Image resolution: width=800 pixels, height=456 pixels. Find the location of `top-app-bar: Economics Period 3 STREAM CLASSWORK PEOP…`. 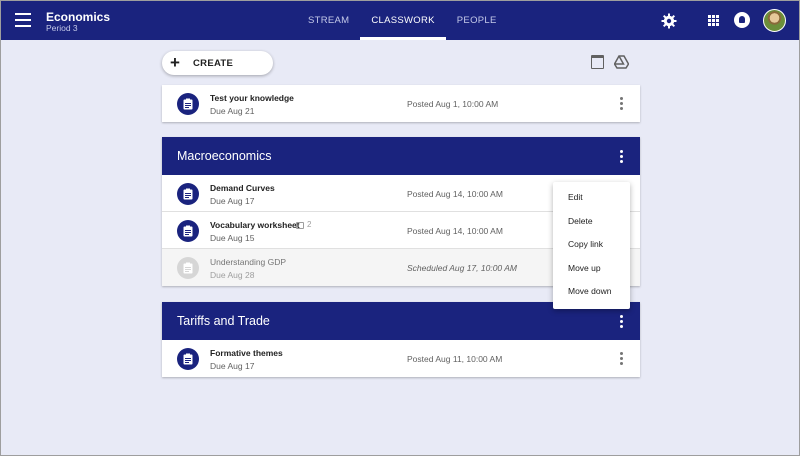

top-app-bar: Economics Period 3 STREAM CLASSWORK PEOP… is located at coordinates (400, 20).